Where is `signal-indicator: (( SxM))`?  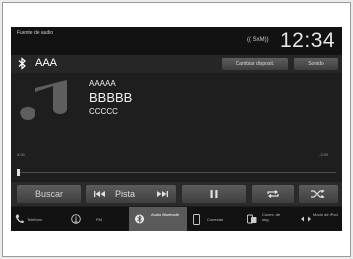
signal-indicator: (( SxM)) is located at coordinates (258, 40).